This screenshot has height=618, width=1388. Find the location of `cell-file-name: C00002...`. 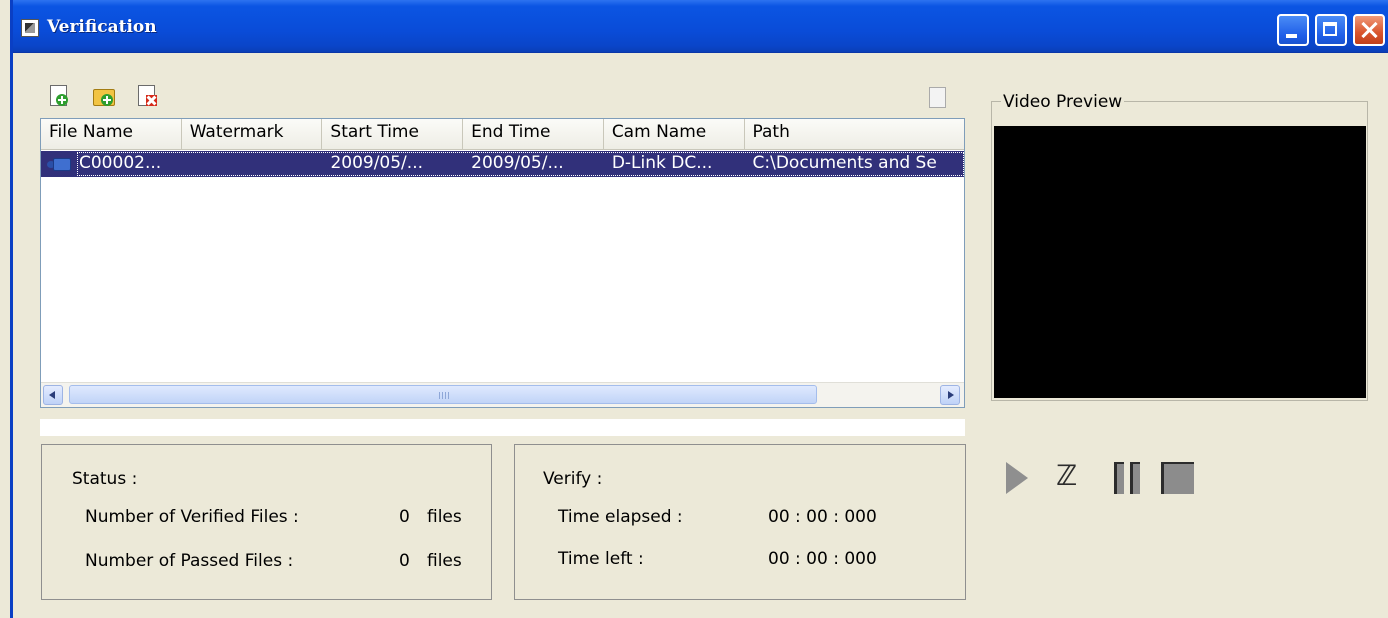

cell-file-name: C00002... is located at coordinates (111, 164).